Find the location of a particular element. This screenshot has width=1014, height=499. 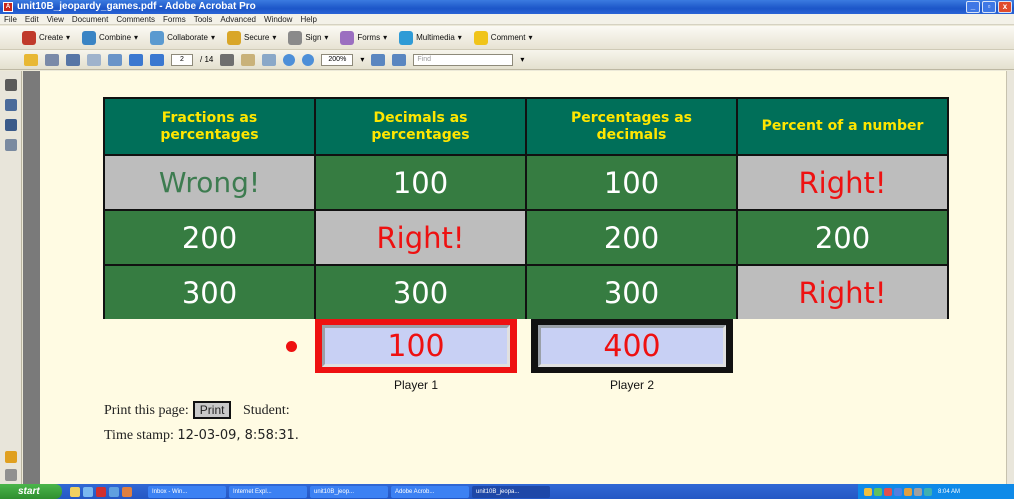

secure-button: Secure ▾ is located at coordinates (251, 37).